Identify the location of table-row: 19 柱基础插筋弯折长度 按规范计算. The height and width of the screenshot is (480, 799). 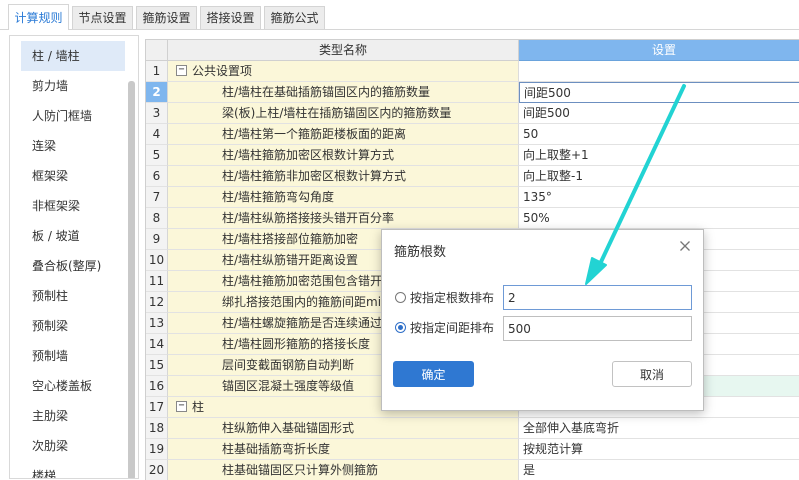
(472, 449).